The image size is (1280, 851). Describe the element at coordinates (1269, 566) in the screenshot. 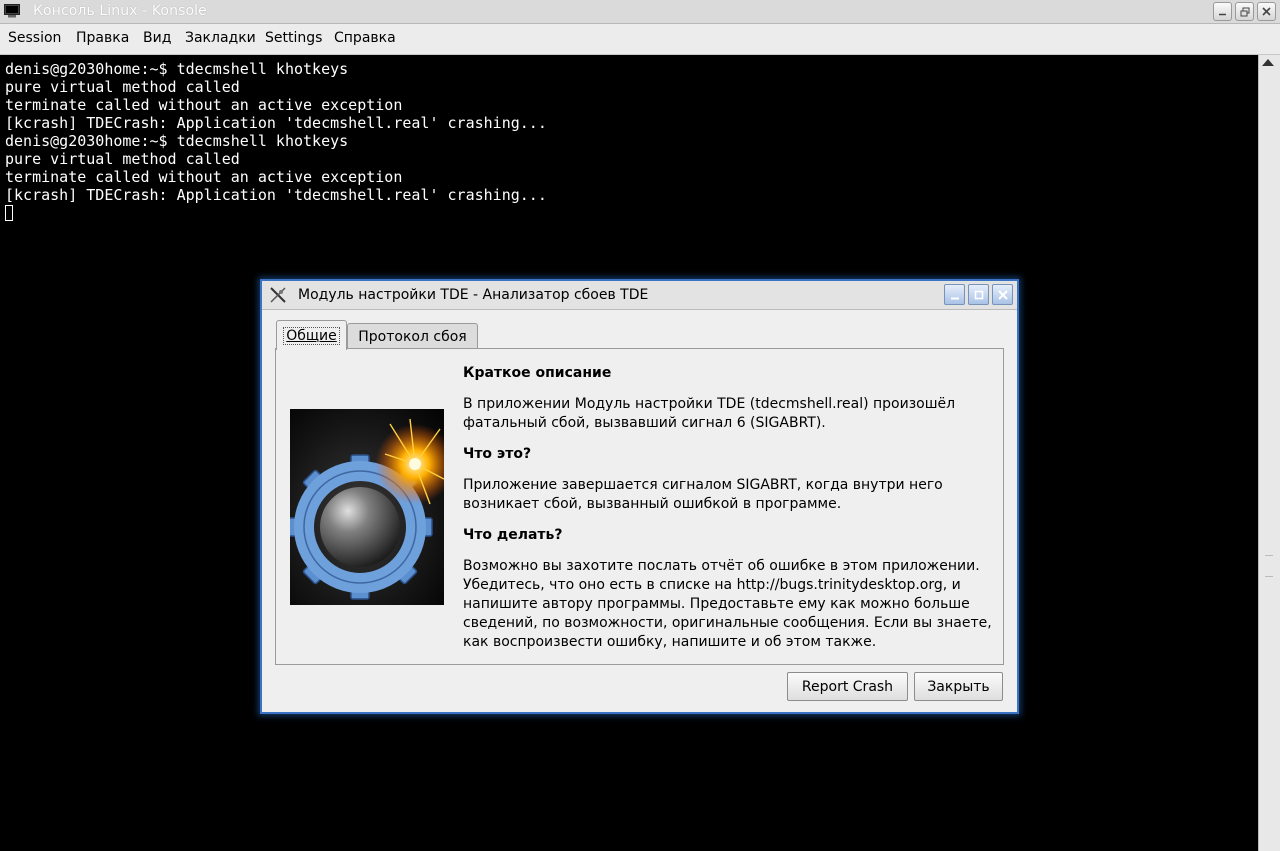

I see `scroll-grip` at that location.